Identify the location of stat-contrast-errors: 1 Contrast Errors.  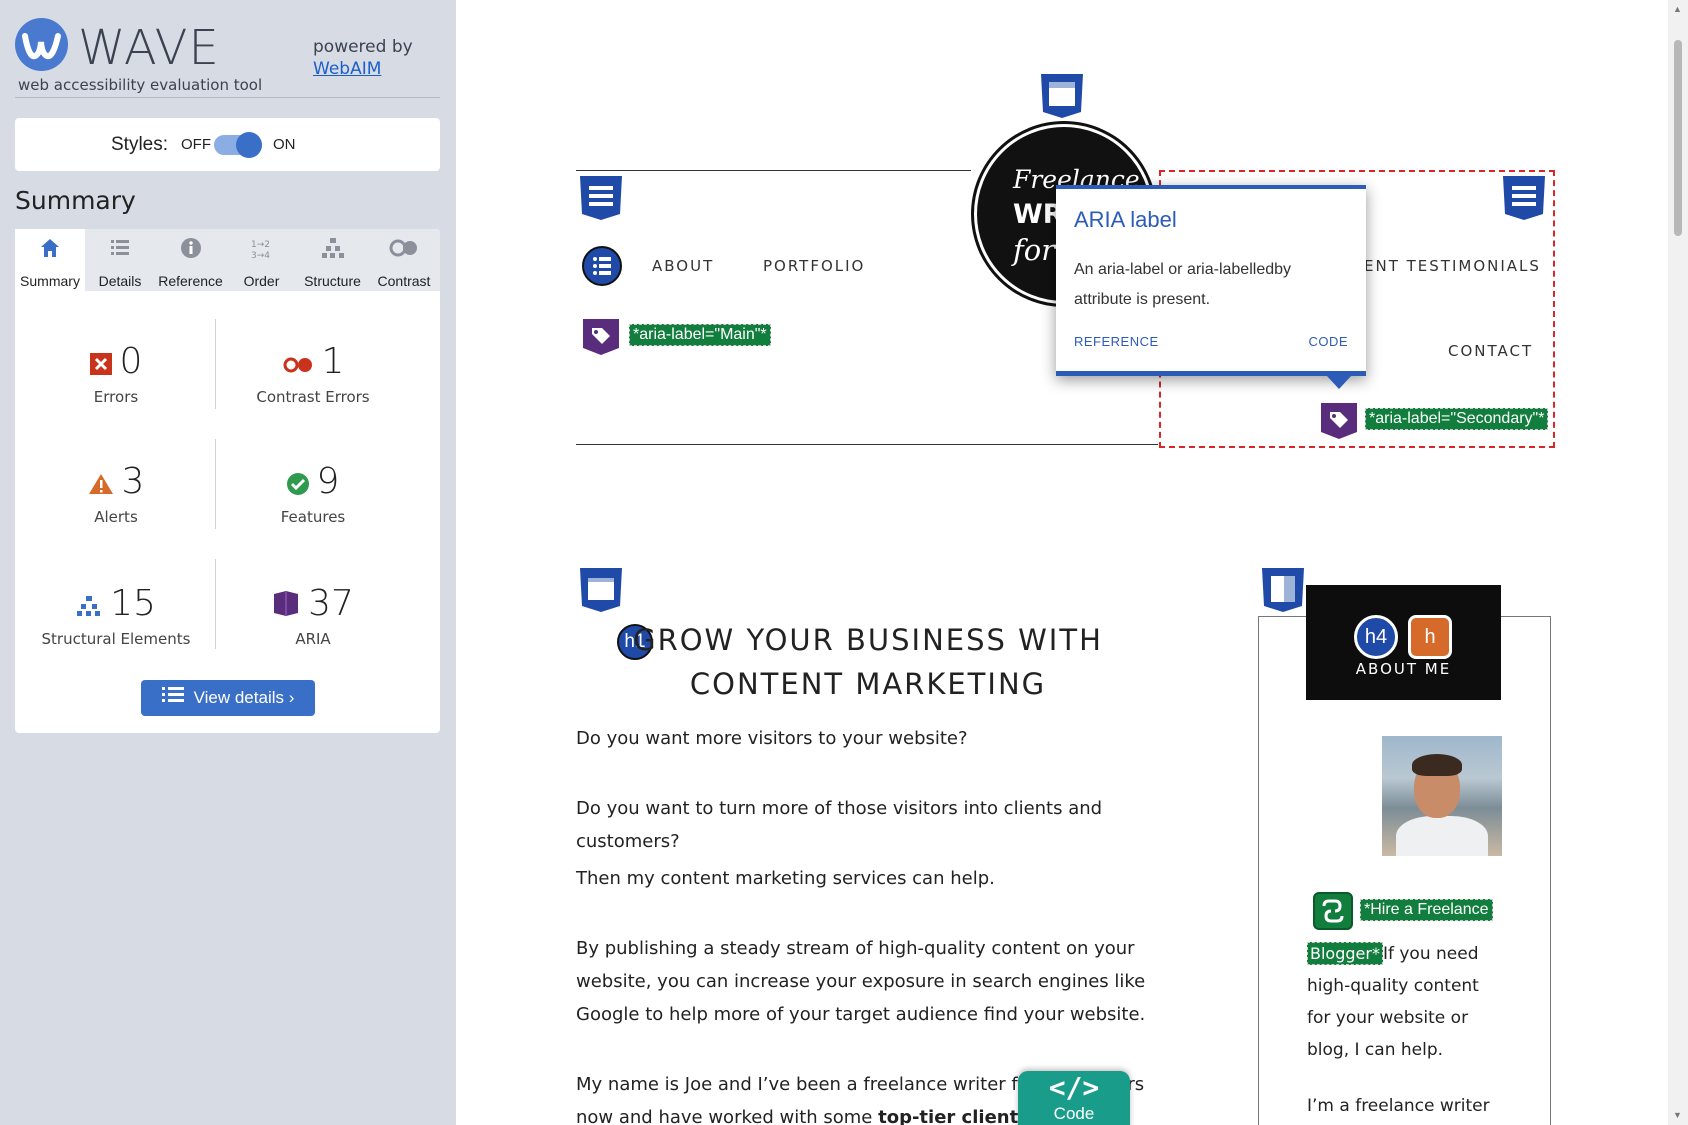
(313, 373).